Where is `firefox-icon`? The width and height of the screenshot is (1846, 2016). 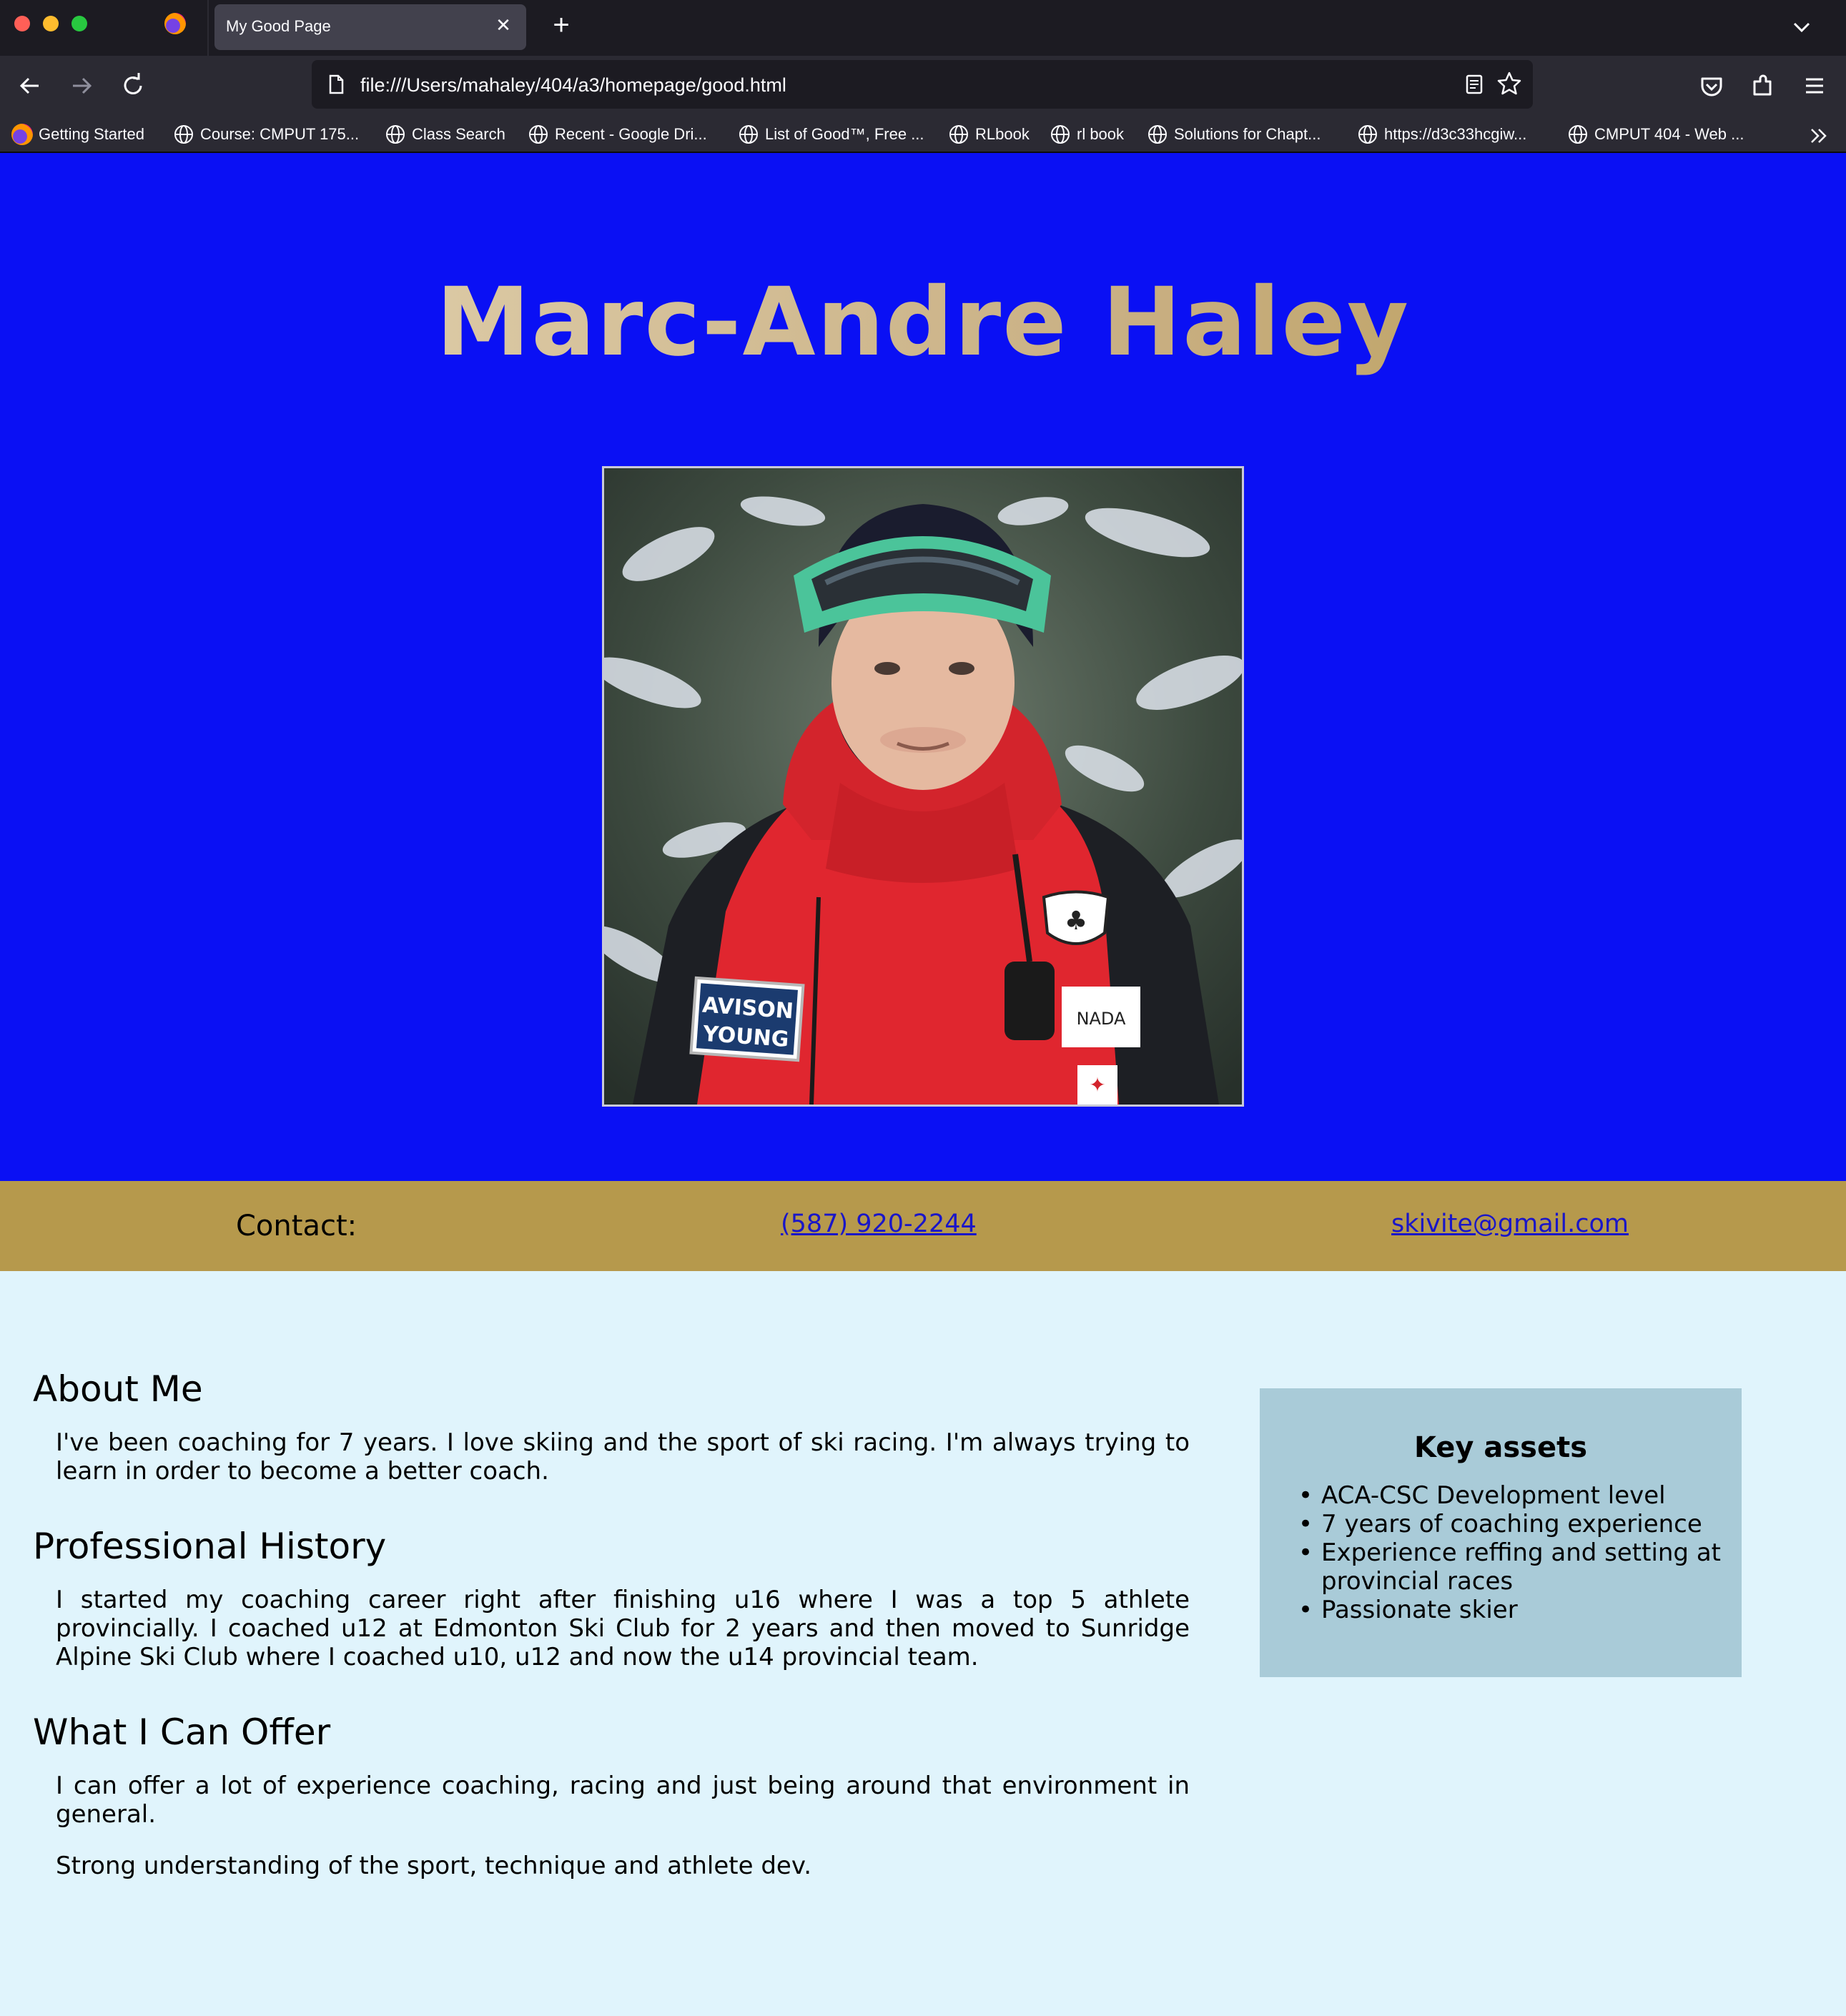
firefox-icon is located at coordinates (22, 134).